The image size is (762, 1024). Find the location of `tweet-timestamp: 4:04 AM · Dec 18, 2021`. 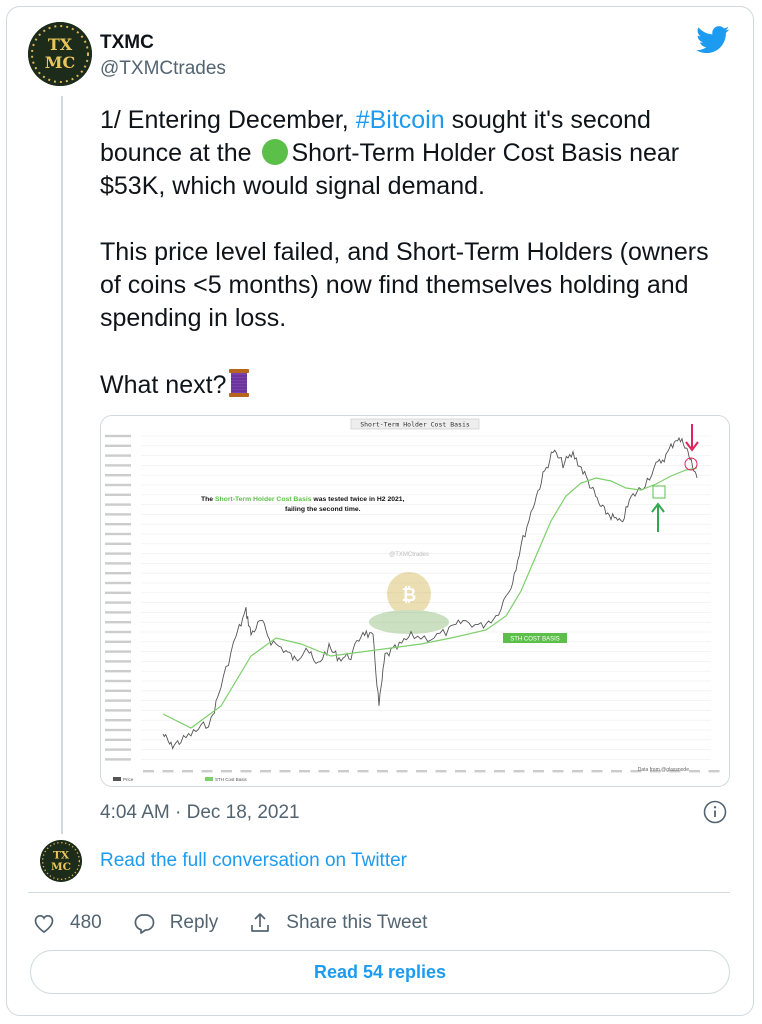

tweet-timestamp: 4:04 AM · Dec 18, 2021 is located at coordinates (200, 813).